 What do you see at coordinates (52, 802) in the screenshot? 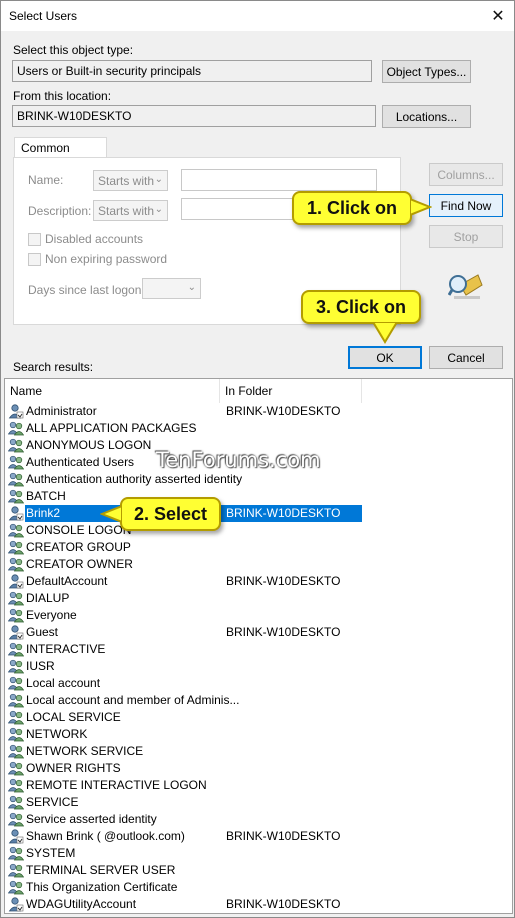
I see `row-name: SERVICE` at bounding box center [52, 802].